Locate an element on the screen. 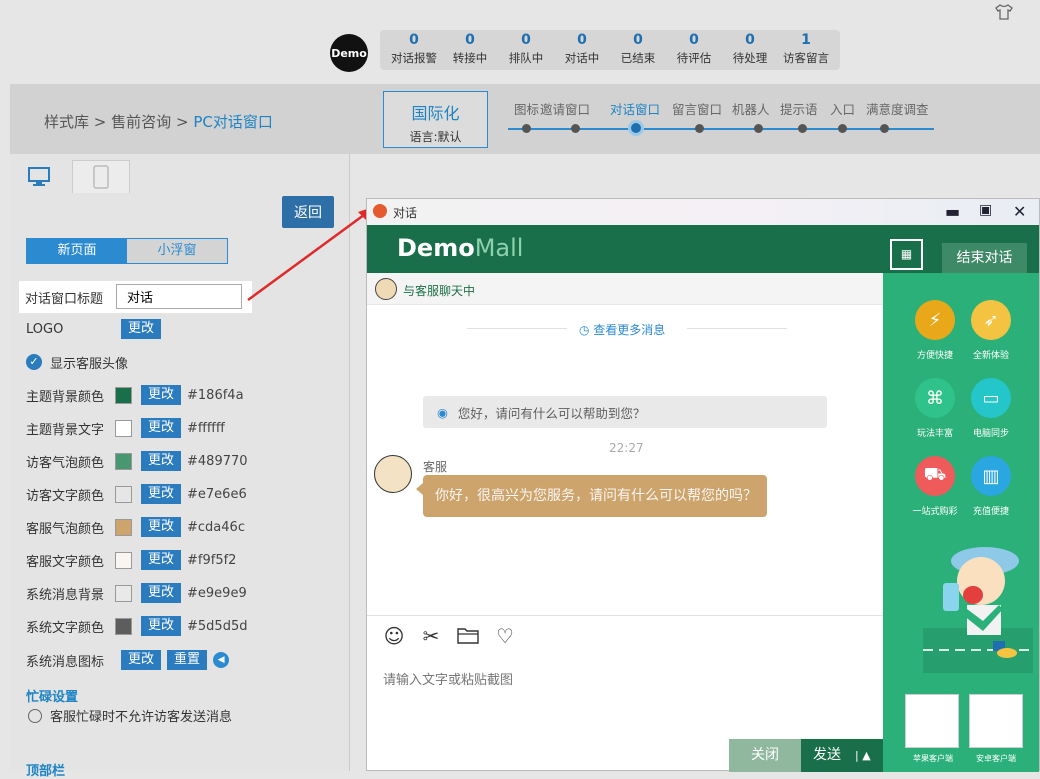 This screenshot has width=1040, height=779. stat-3: 0 对话中 is located at coordinates (582, 50).